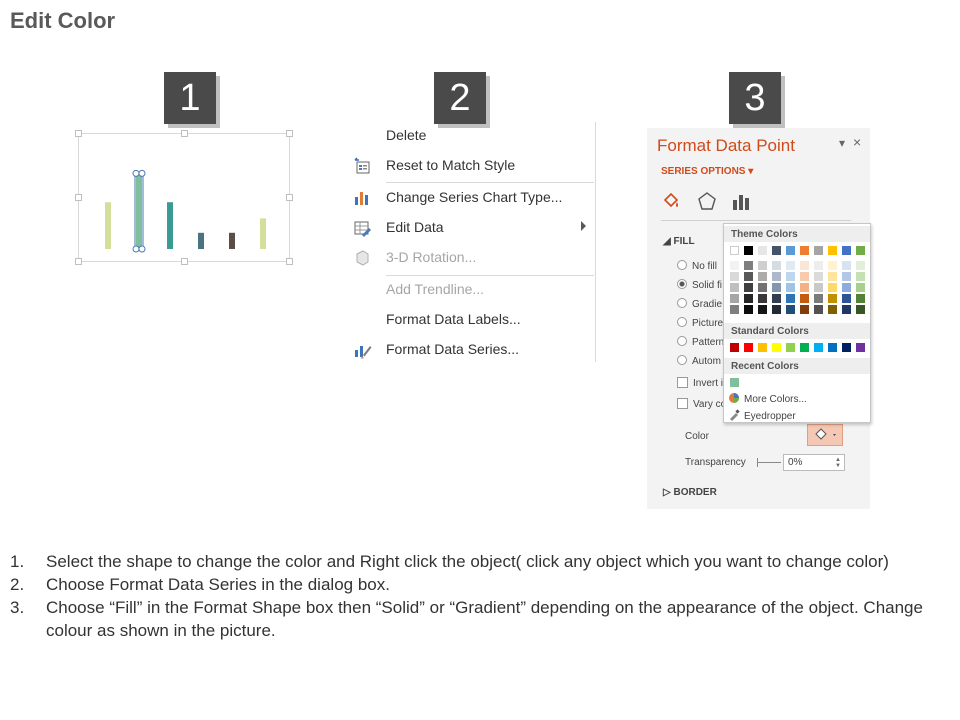 Image resolution: width=960 pixels, height=720 pixels. Describe the element at coordinates (471, 136) in the screenshot. I see `menu-item-delete: Delete` at that location.